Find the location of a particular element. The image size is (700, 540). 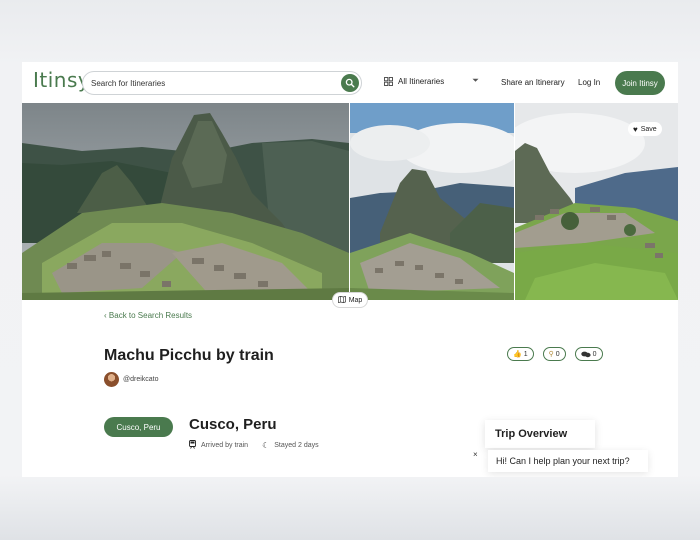

save-button: ♥ Save is located at coordinates (645, 129).